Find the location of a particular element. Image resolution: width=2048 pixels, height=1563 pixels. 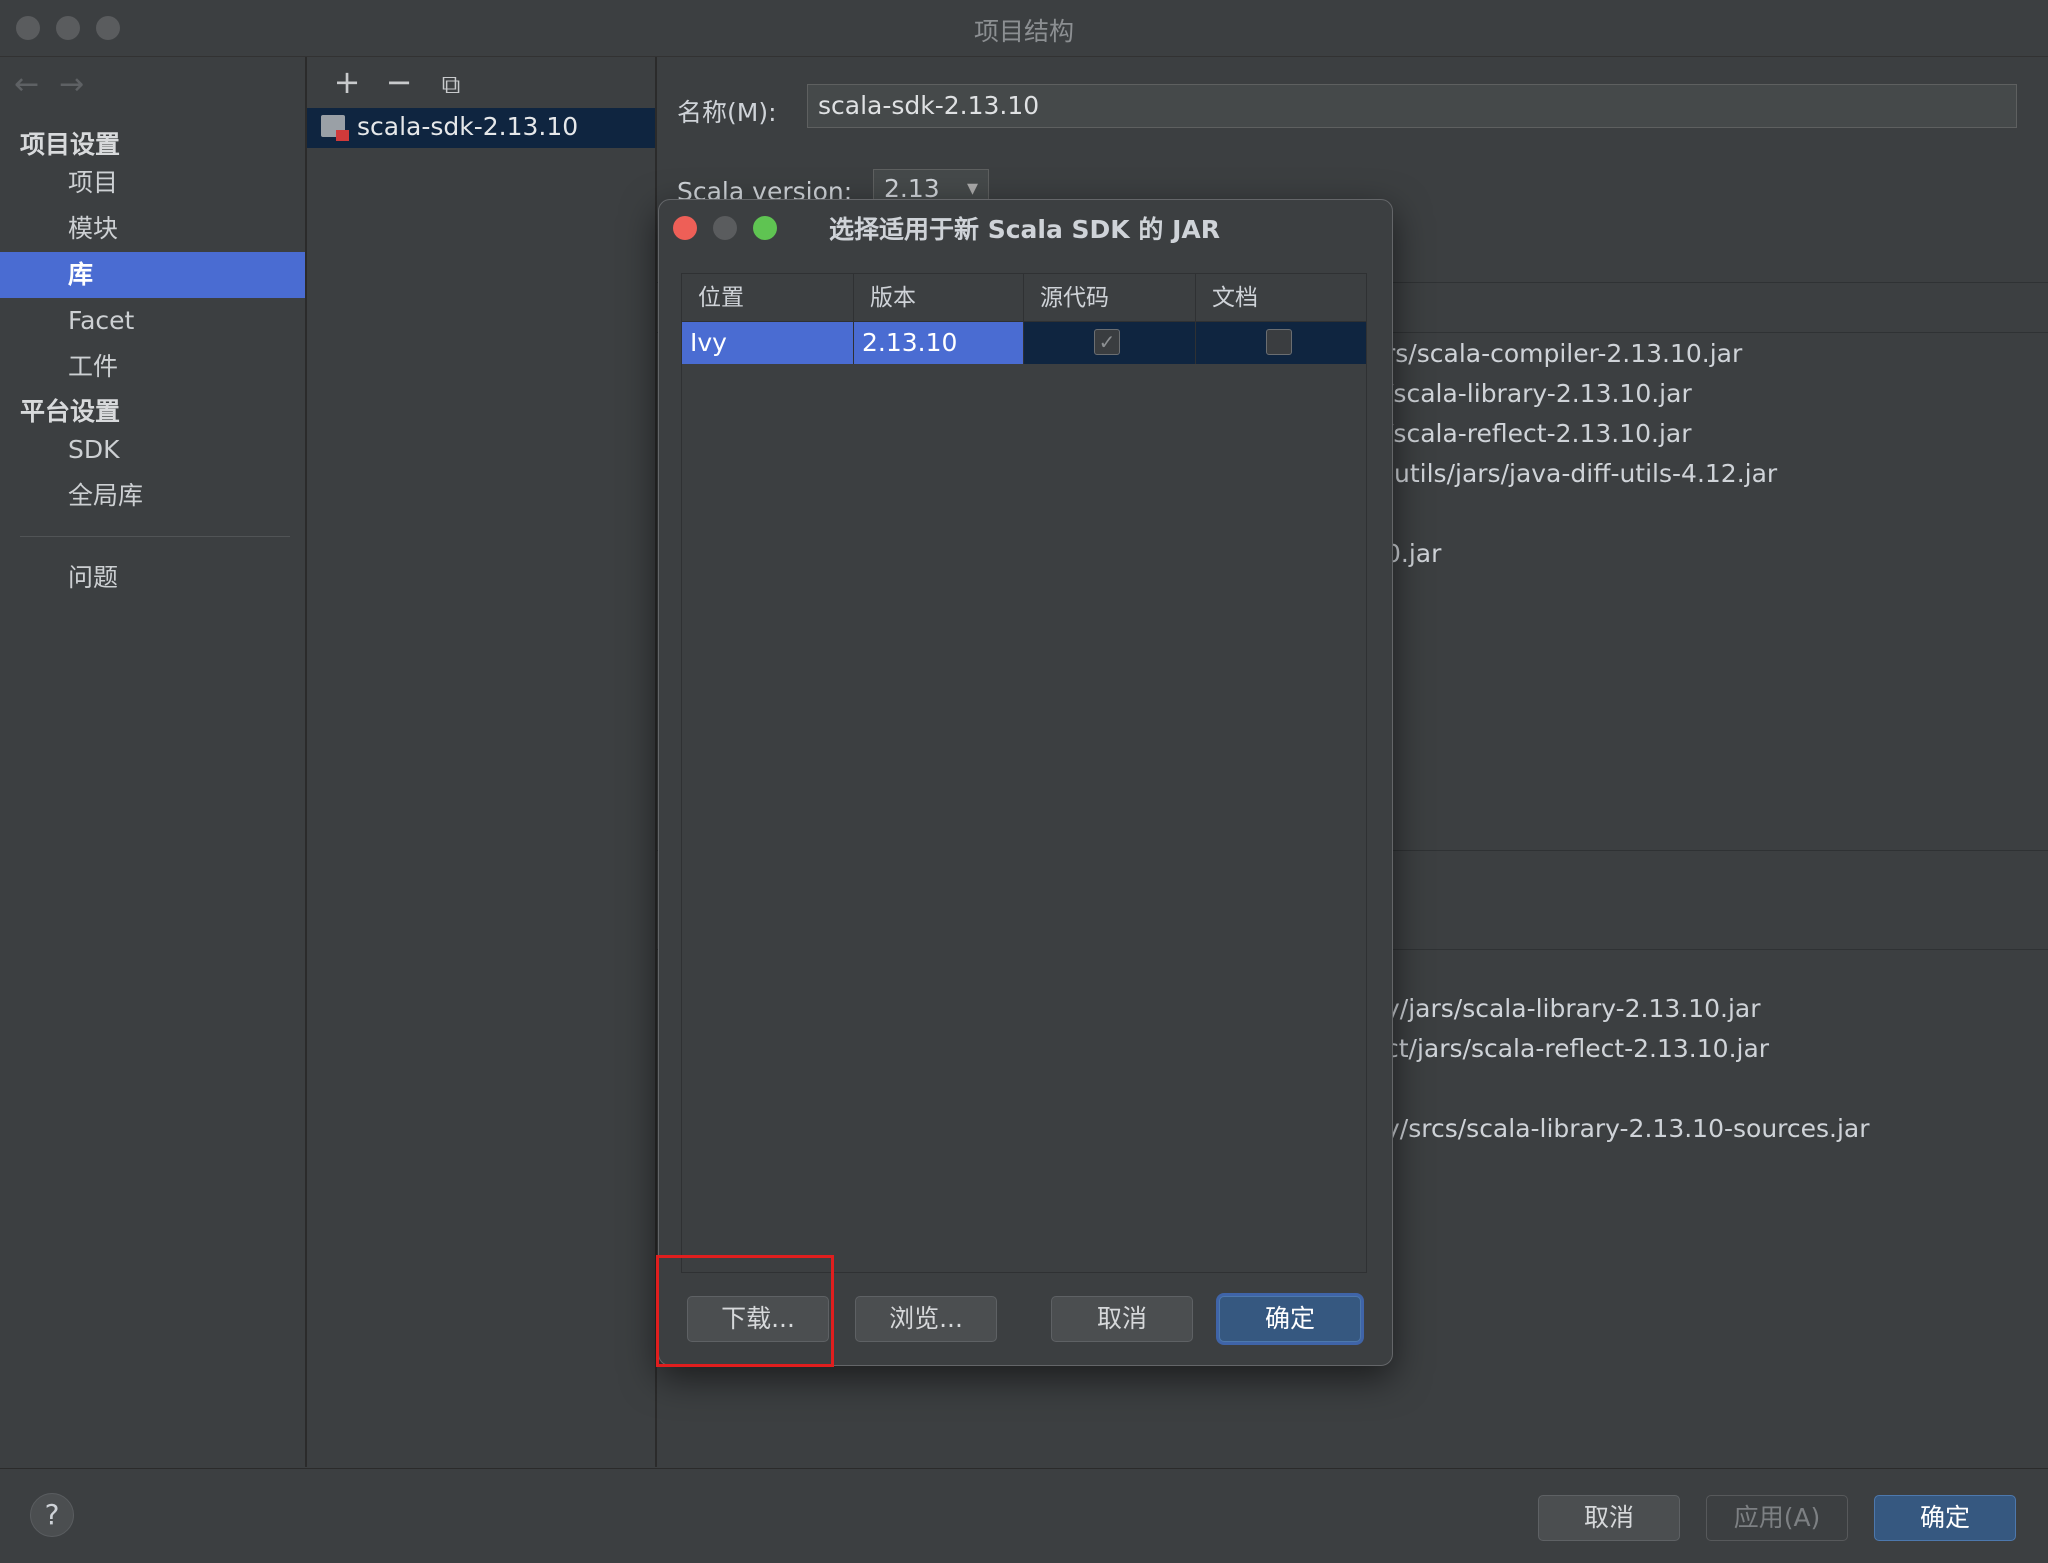

nav-item-problems: 问题 is located at coordinates (152, 578).